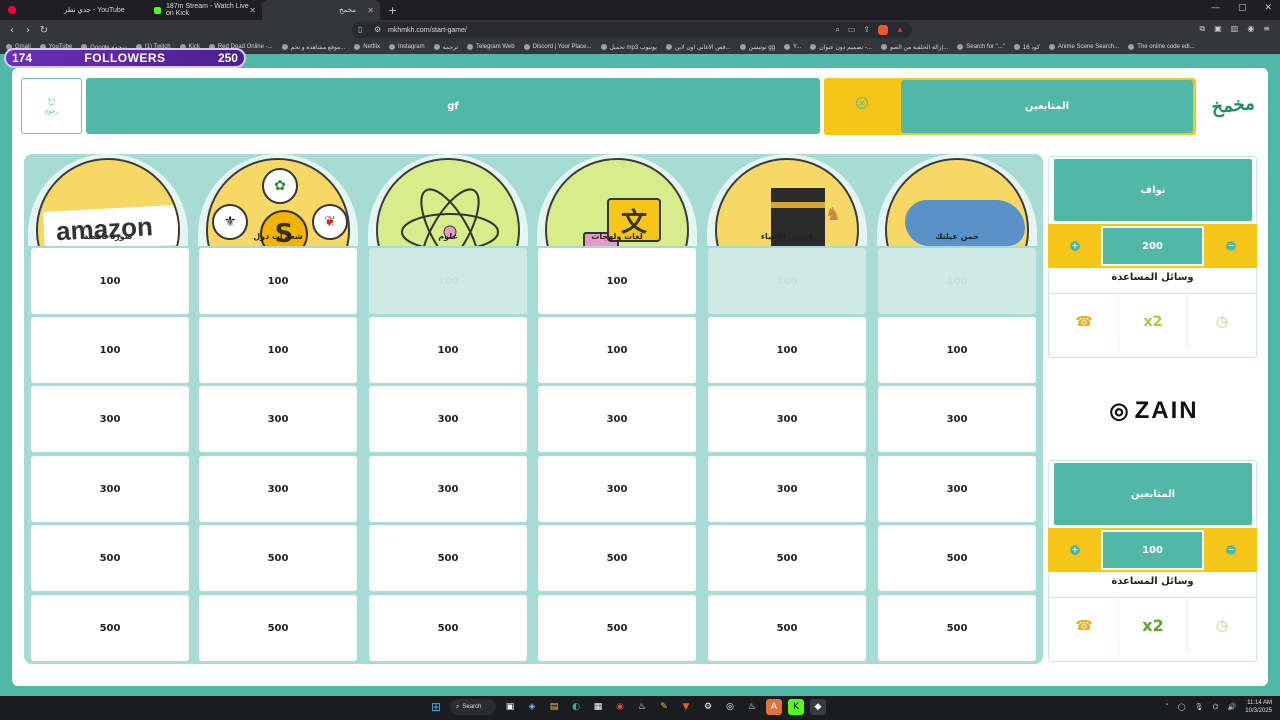 The width and height of the screenshot is (1280, 720). Describe the element at coordinates (99, 10) in the screenshot. I see `tab-youtube: جدي نطر - YouTube` at that location.